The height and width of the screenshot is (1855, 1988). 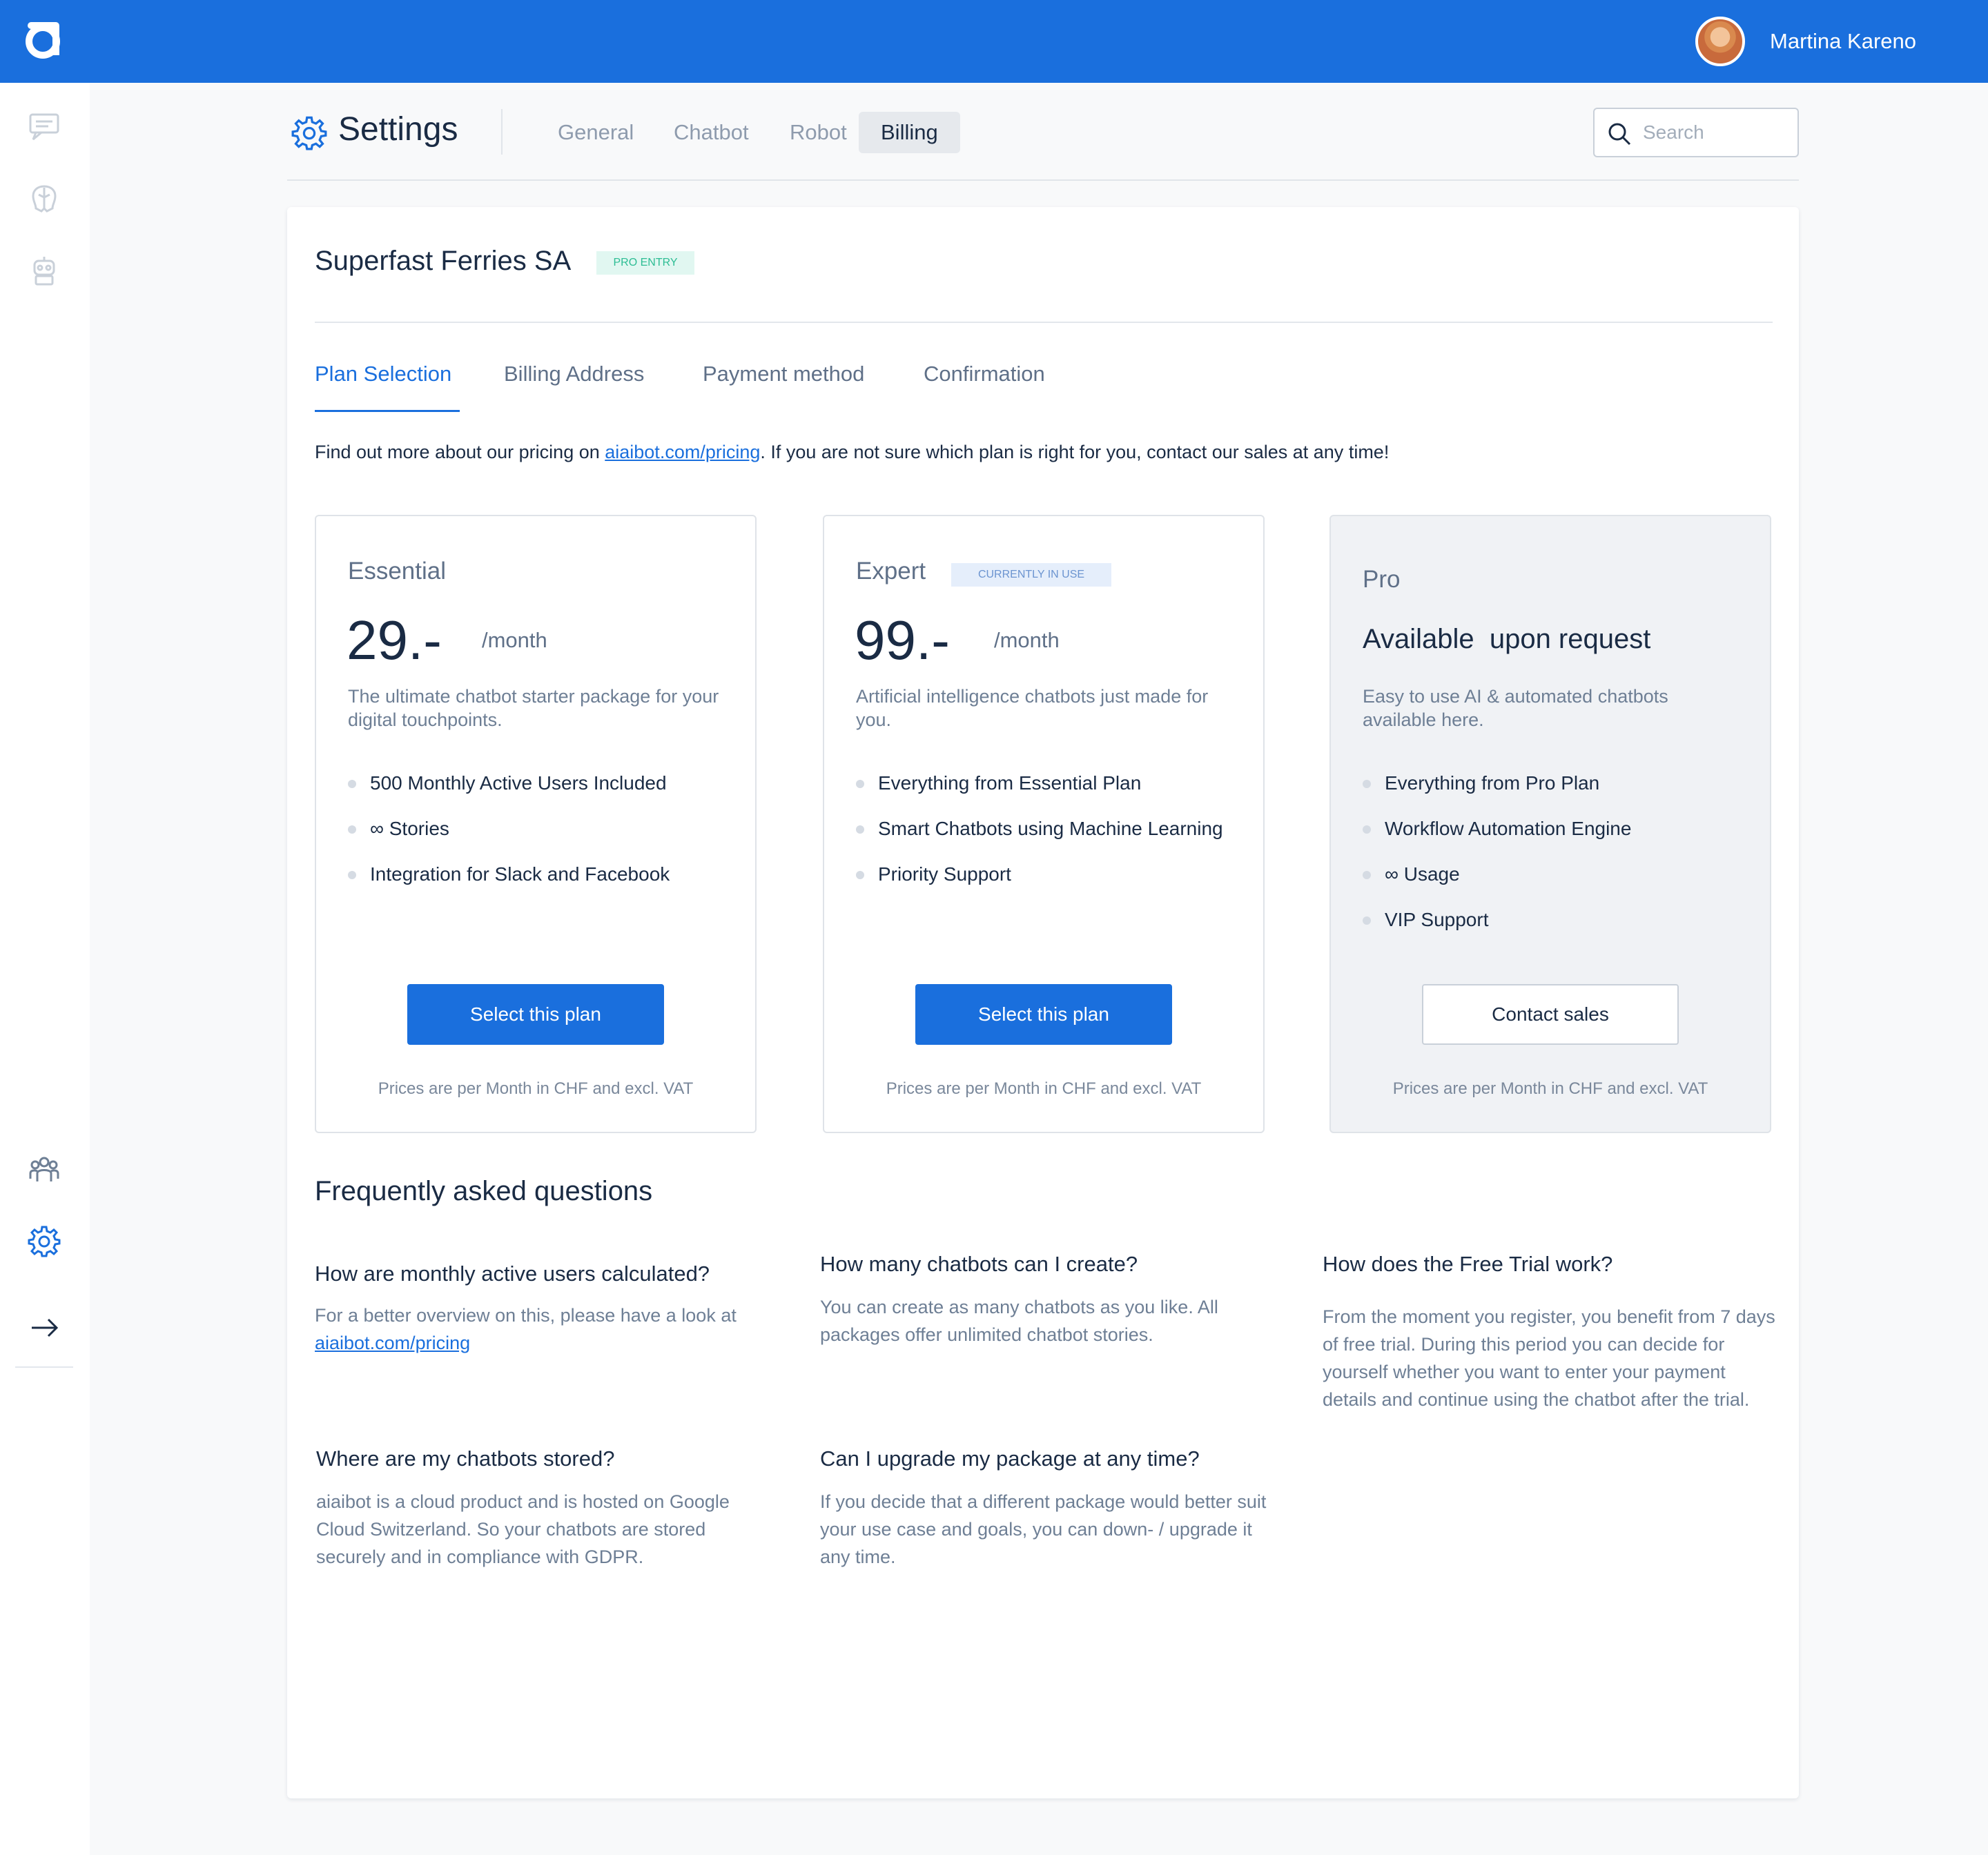 I want to click on brain-icon, so click(x=44, y=198).